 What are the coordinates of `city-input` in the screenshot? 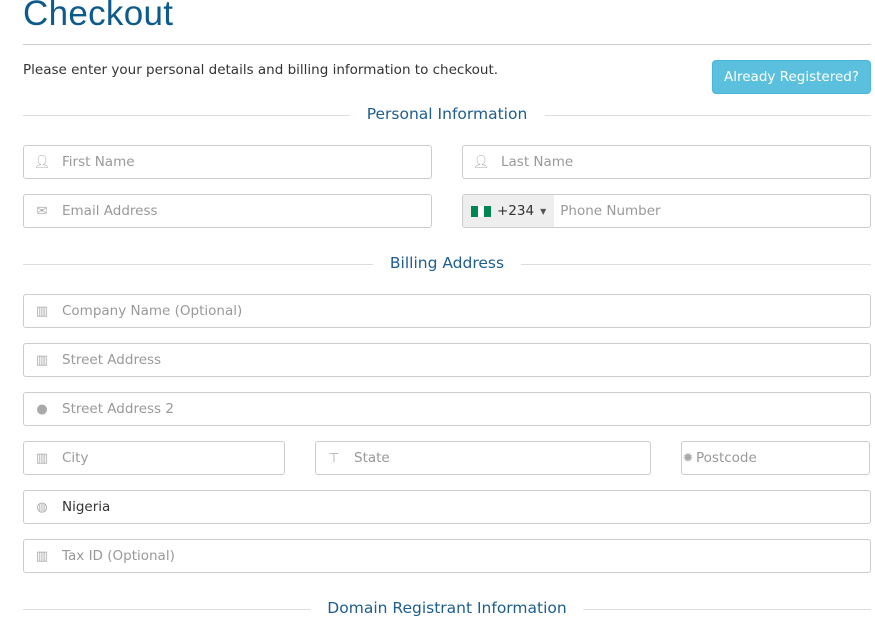 It's located at (172, 458).